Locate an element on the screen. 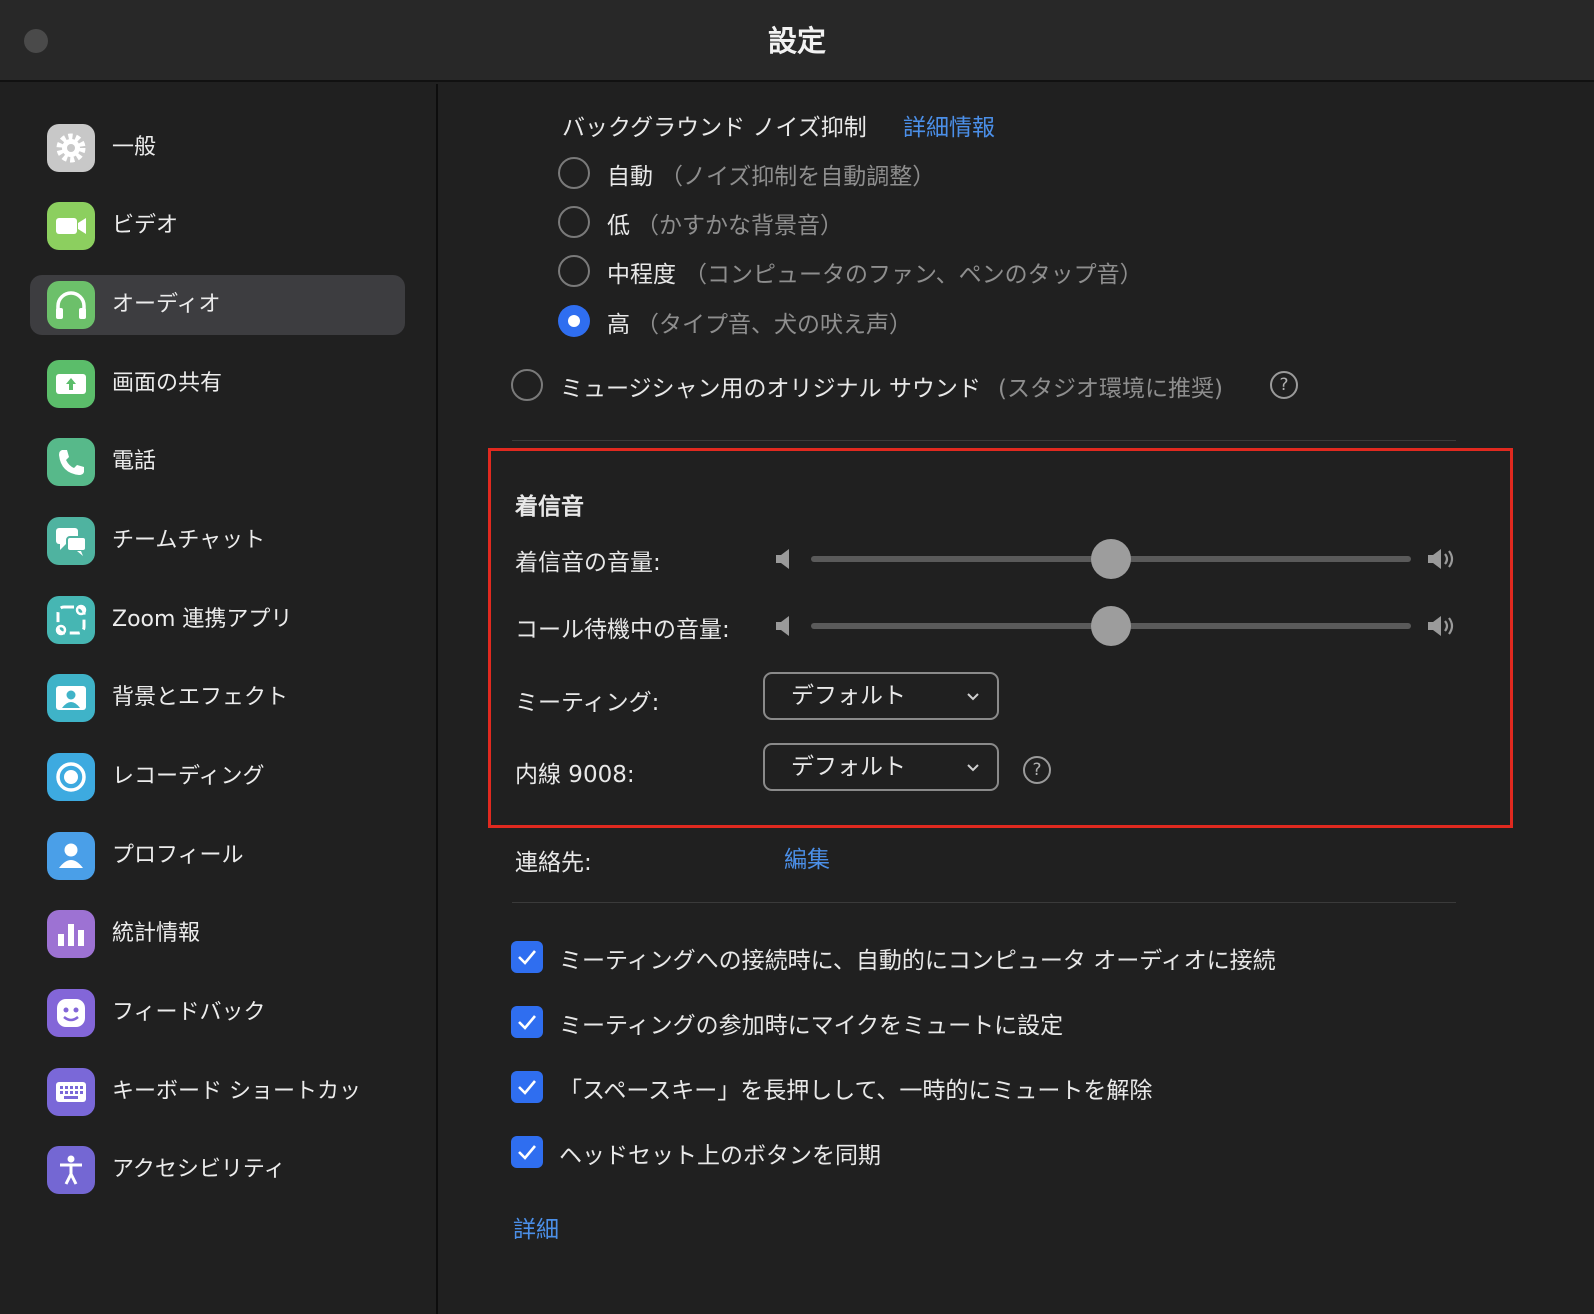 This screenshot has height=1314, width=1594. window-title: 設定 is located at coordinates (796, 41).